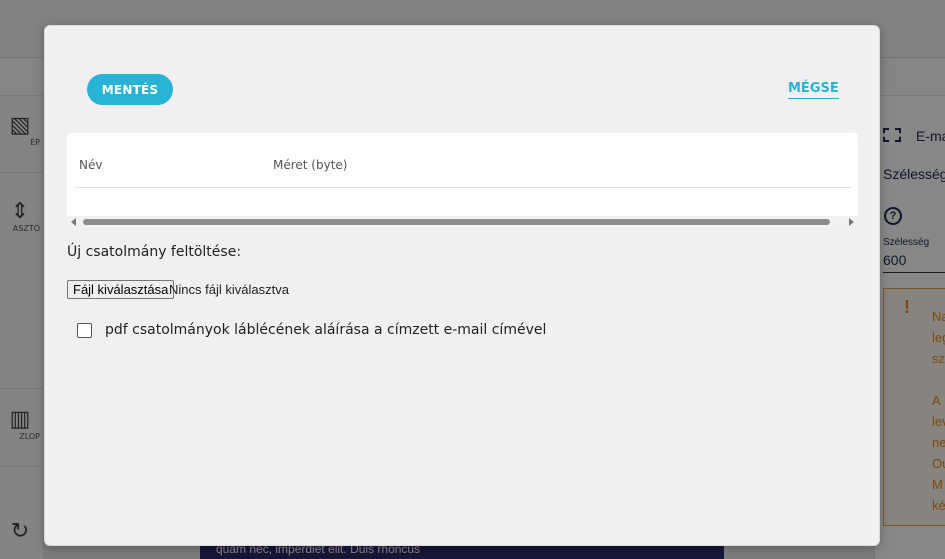 The height and width of the screenshot is (559, 945). What do you see at coordinates (813, 90) in the screenshot?
I see `cancel-button: MÉGSE` at bounding box center [813, 90].